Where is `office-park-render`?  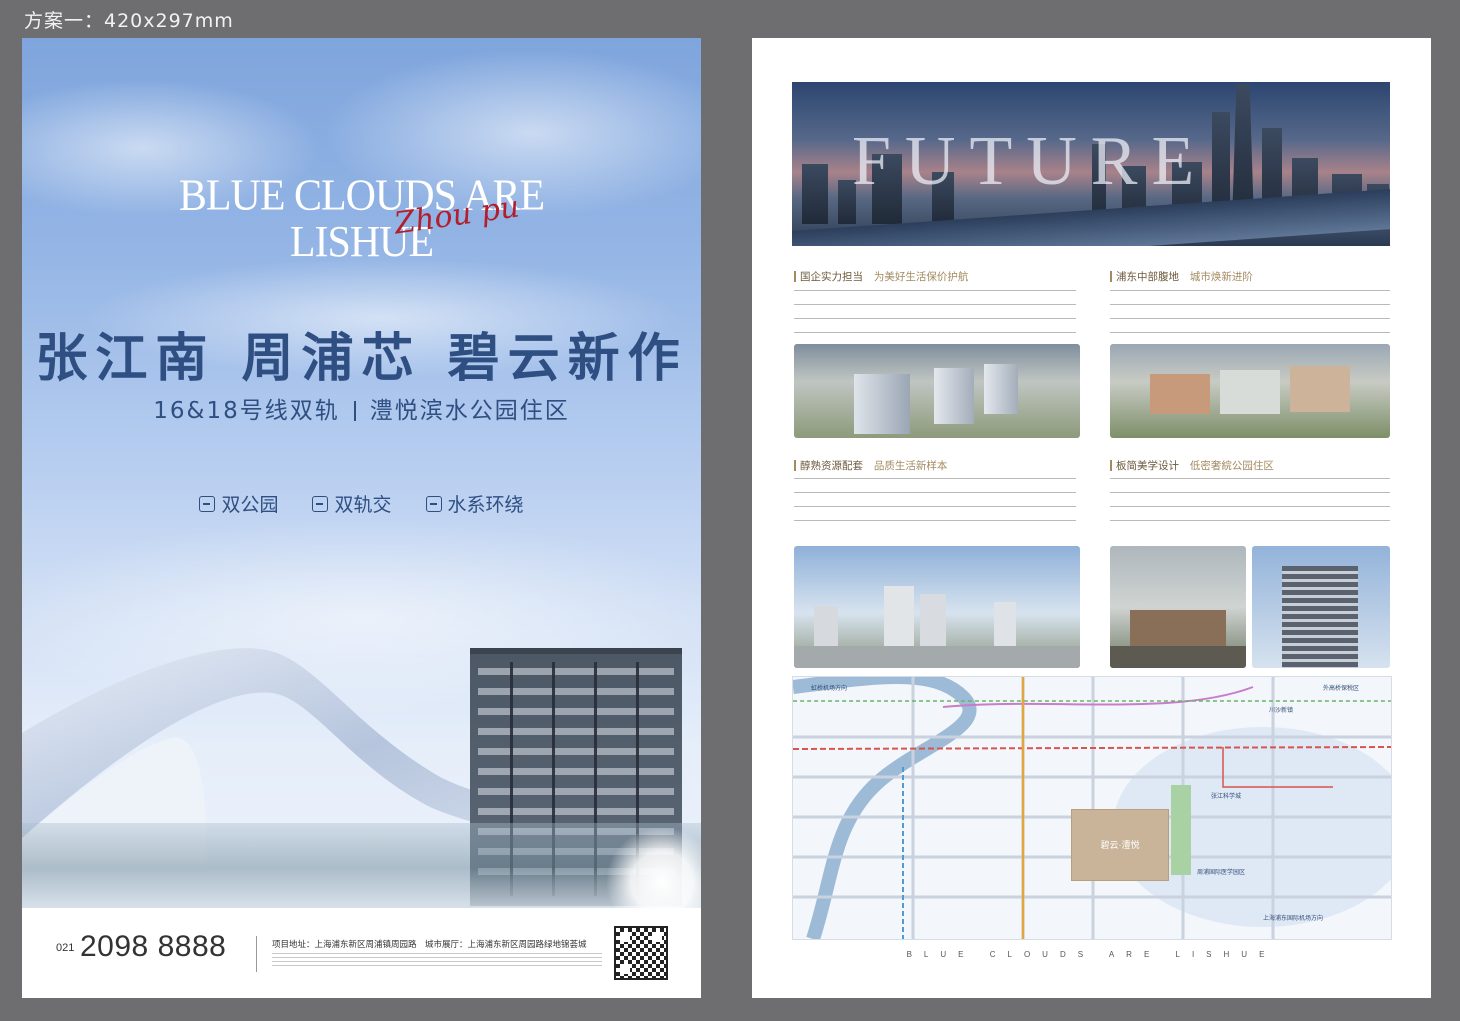 office-park-render is located at coordinates (937, 391).